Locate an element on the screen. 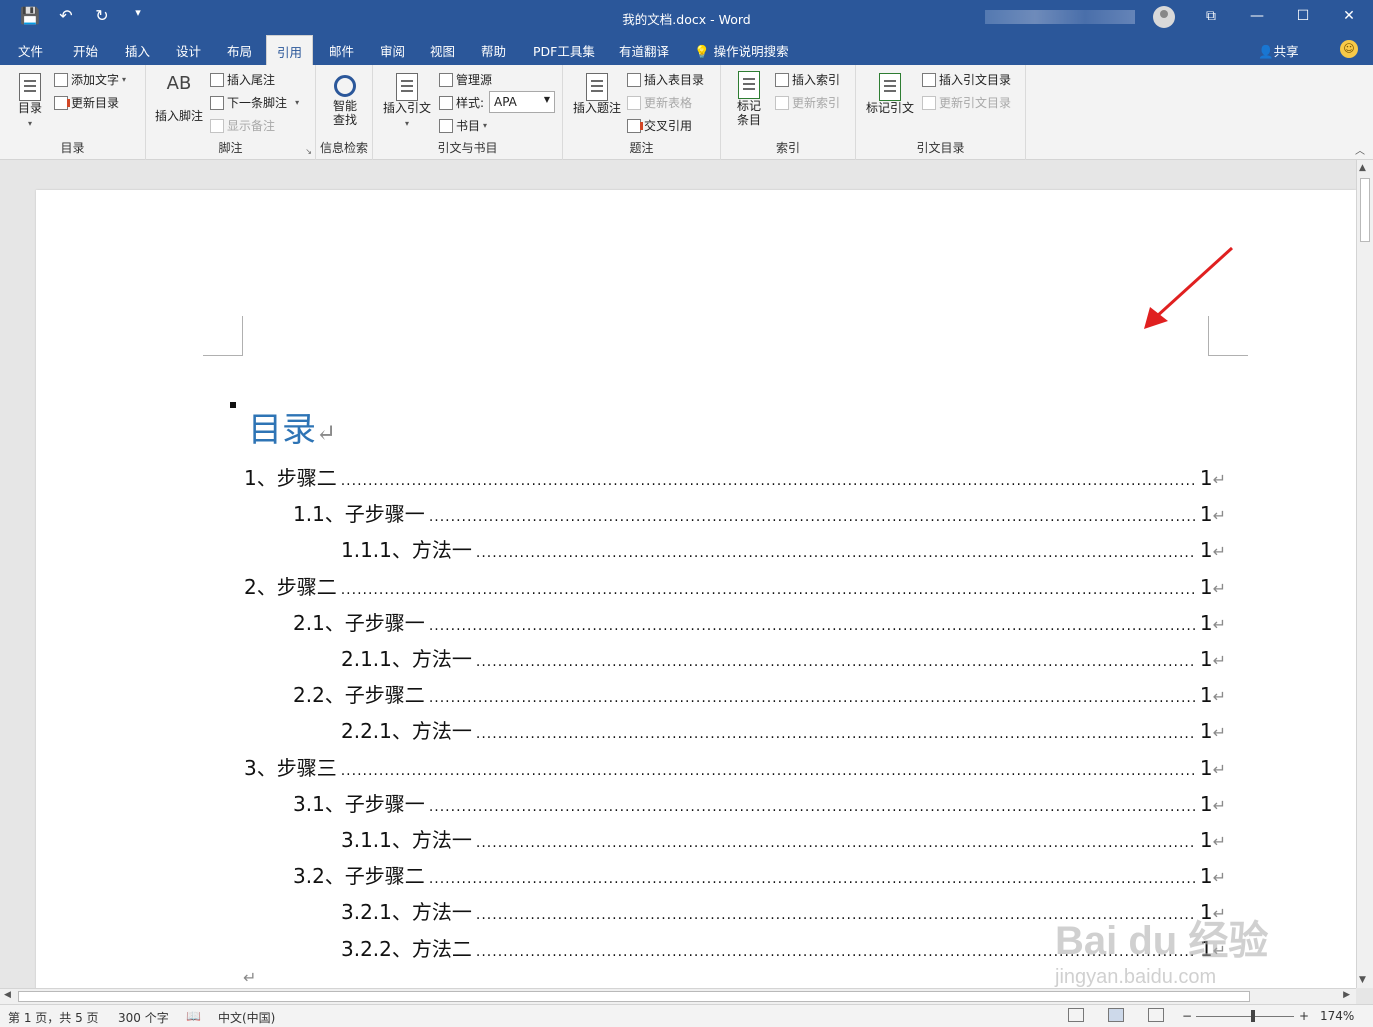 The width and height of the screenshot is (1373, 1027). page-count: 第 1 页，共 5 页 is located at coordinates (53, 1017).